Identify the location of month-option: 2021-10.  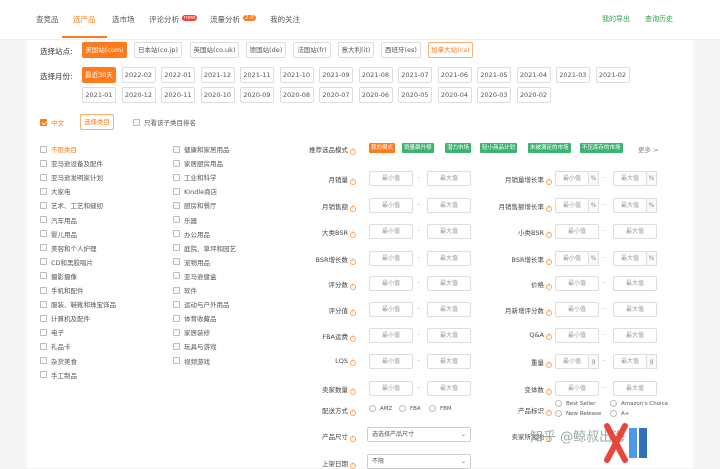
(296, 75).